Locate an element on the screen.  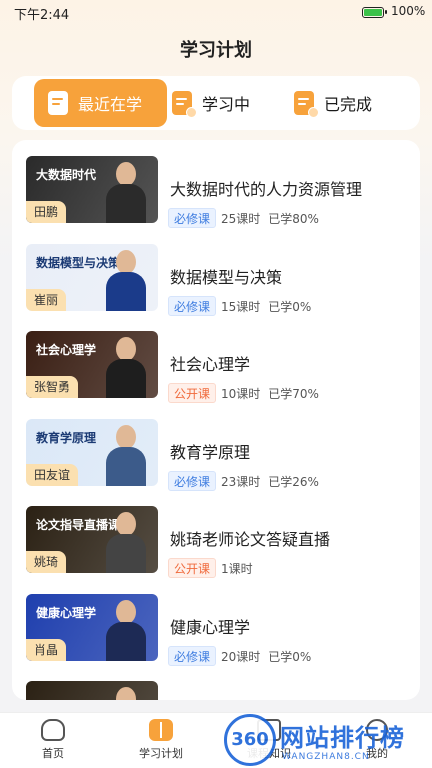
teacher-name: 张智勇 is located at coordinates (52, 387).